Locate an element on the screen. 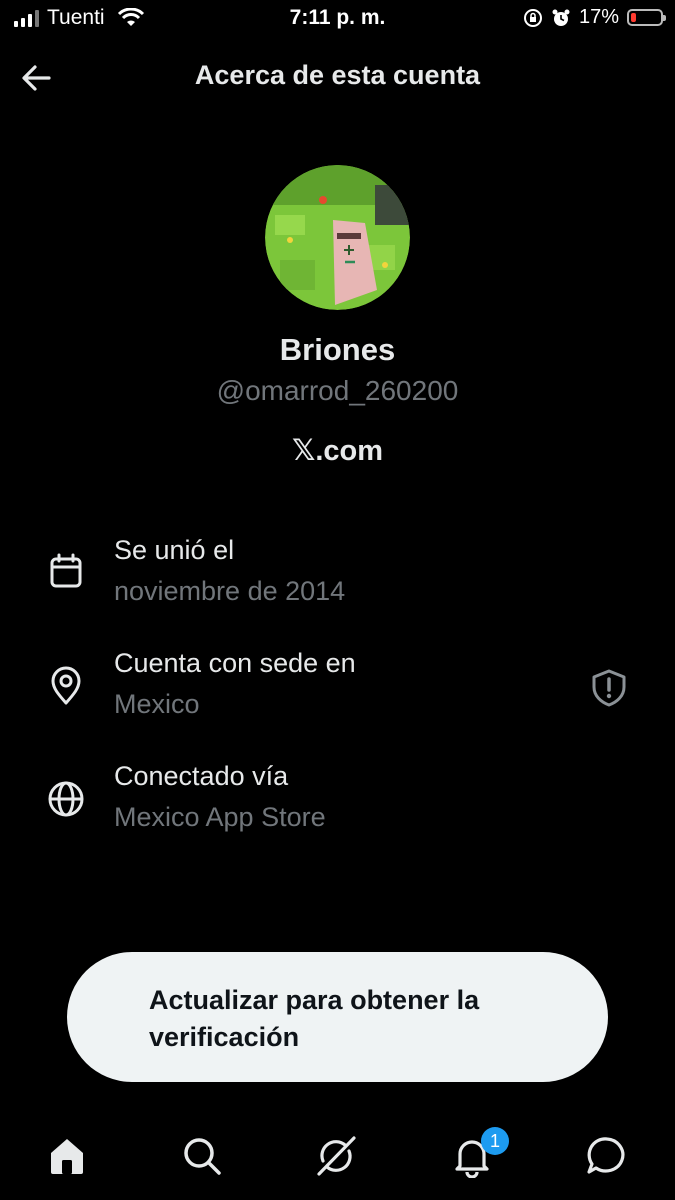  battery-percent: 17% is located at coordinates (598, 17).